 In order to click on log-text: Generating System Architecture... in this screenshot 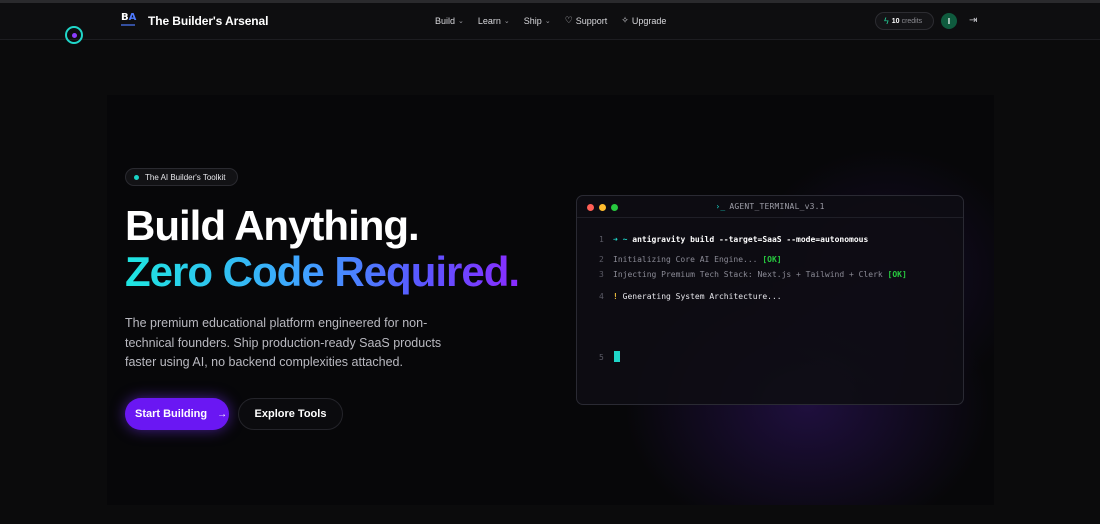, I will do `click(702, 296)`.